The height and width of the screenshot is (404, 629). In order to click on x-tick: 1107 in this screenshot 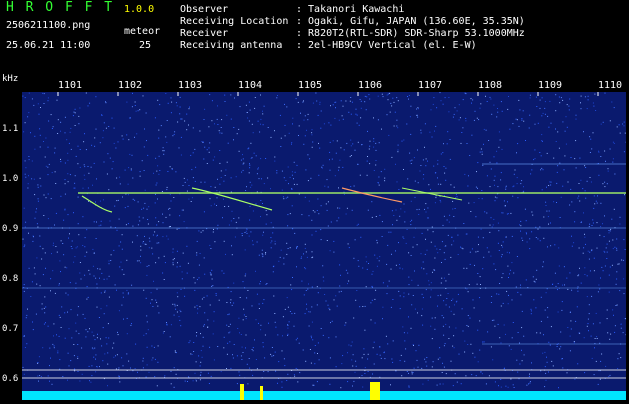, I will do `click(430, 85)`.